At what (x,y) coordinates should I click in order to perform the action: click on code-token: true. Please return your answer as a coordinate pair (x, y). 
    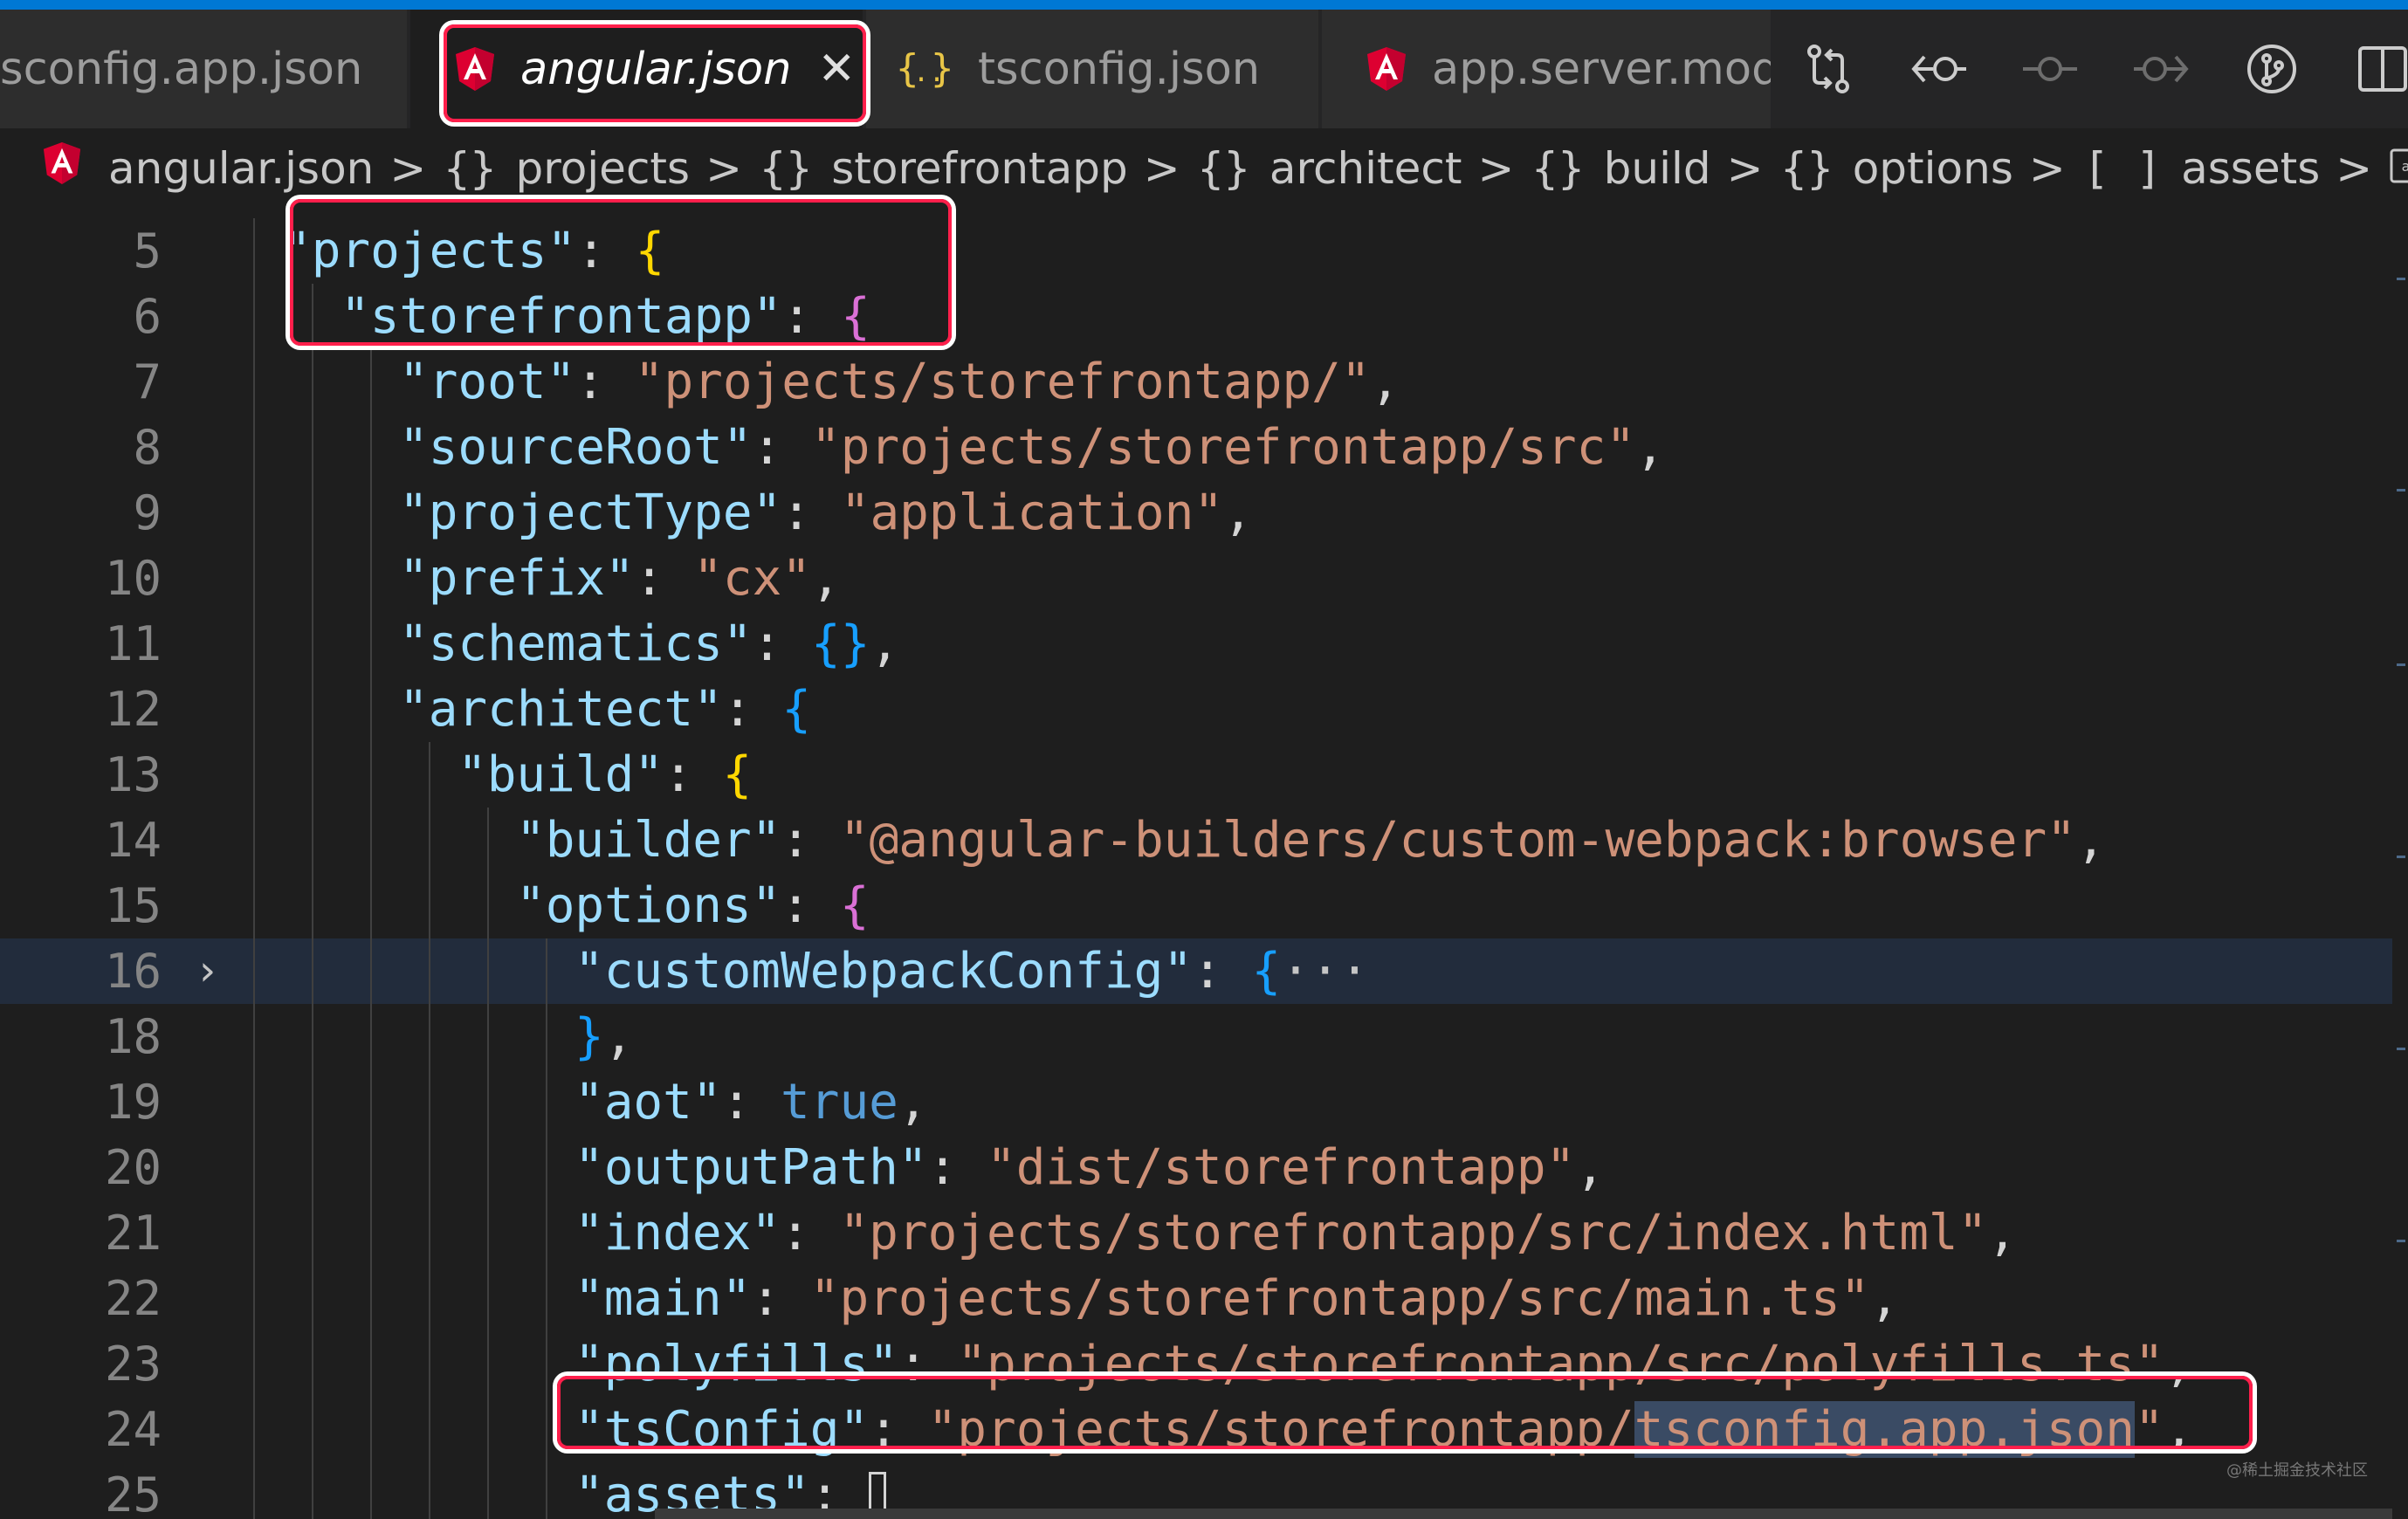
    Looking at the image, I should click on (839, 1102).